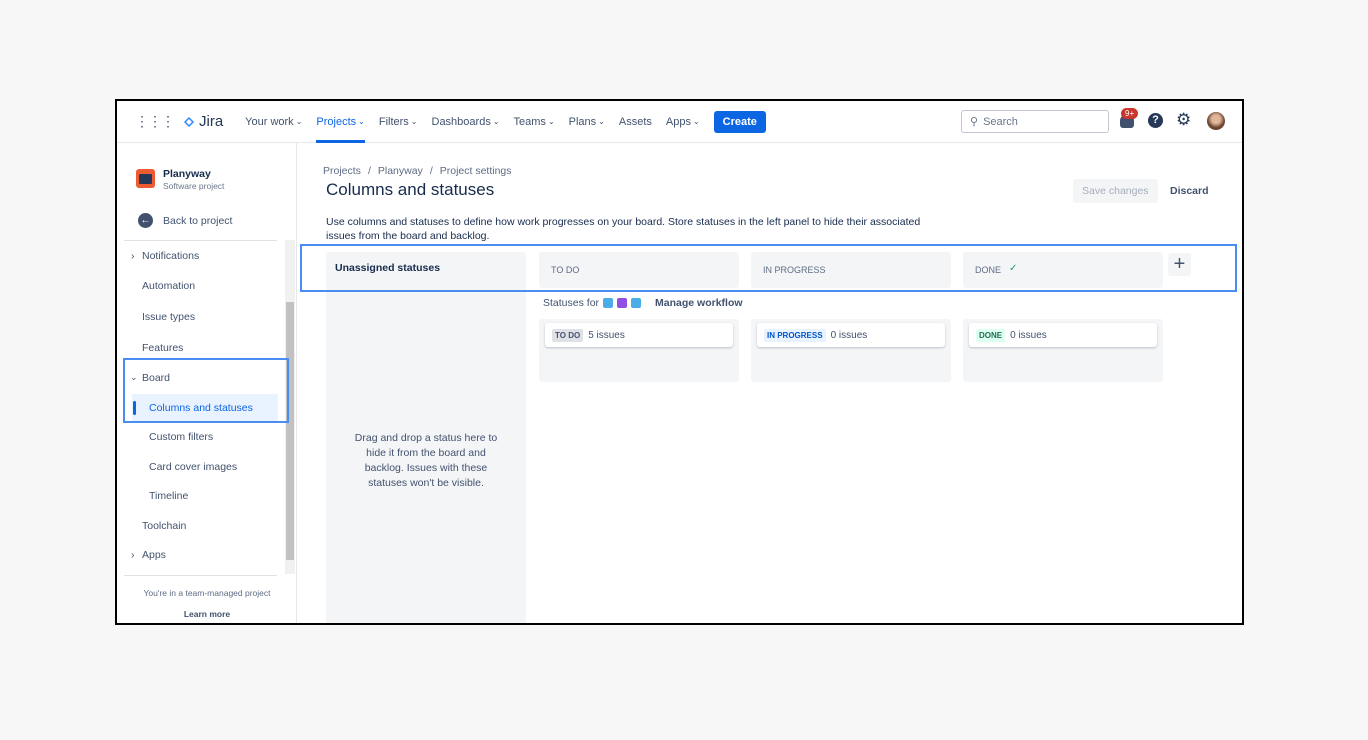 This screenshot has width=1368, height=740. Describe the element at coordinates (341, 122) in the screenshot. I see `nav-projects: Projects ⌄` at that location.